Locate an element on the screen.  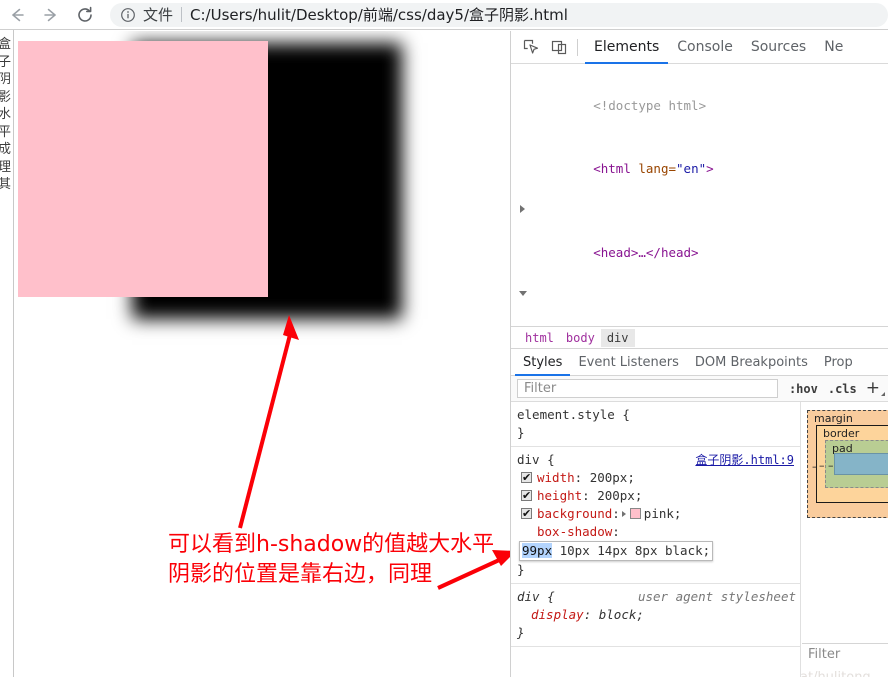
tab-sources: Sources is located at coordinates (778, 47).